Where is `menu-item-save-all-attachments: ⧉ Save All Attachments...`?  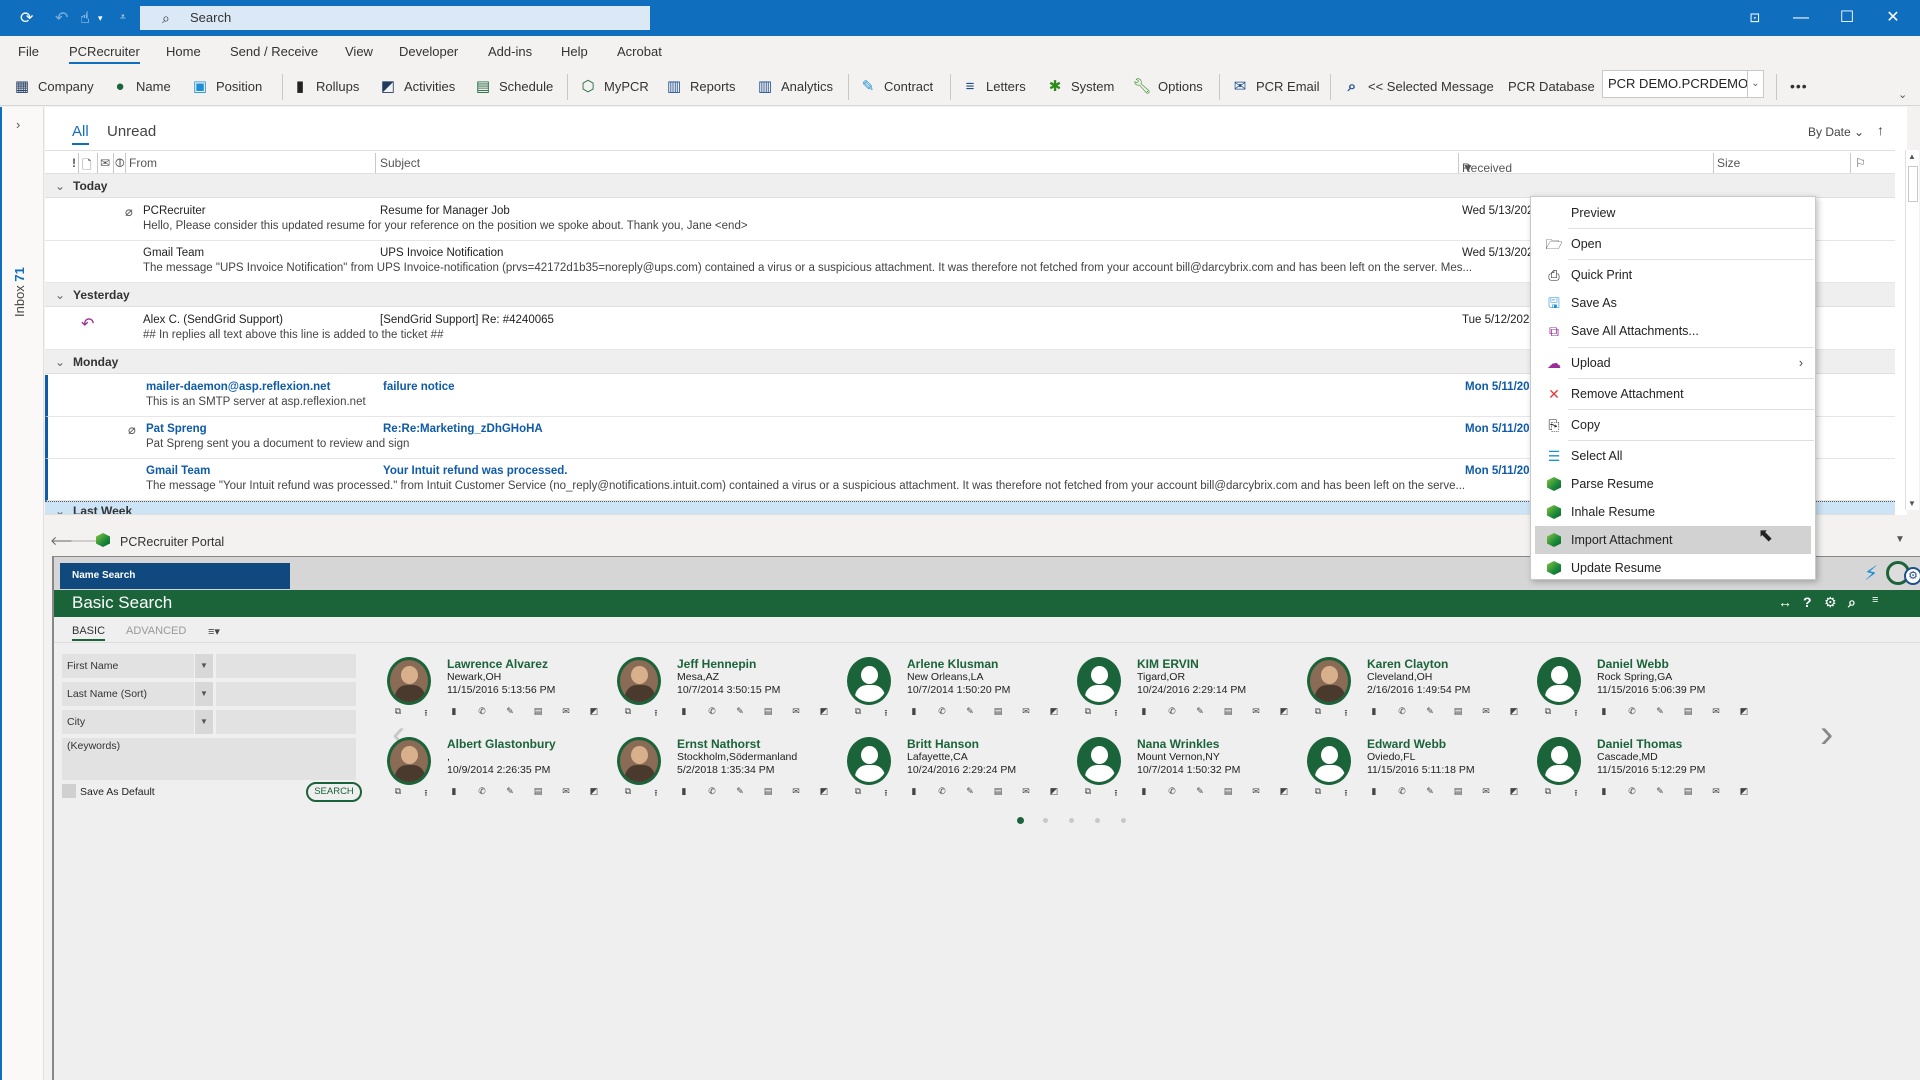
menu-item-save-all-attachments: ⧉ Save All Attachments... is located at coordinates (1673, 331).